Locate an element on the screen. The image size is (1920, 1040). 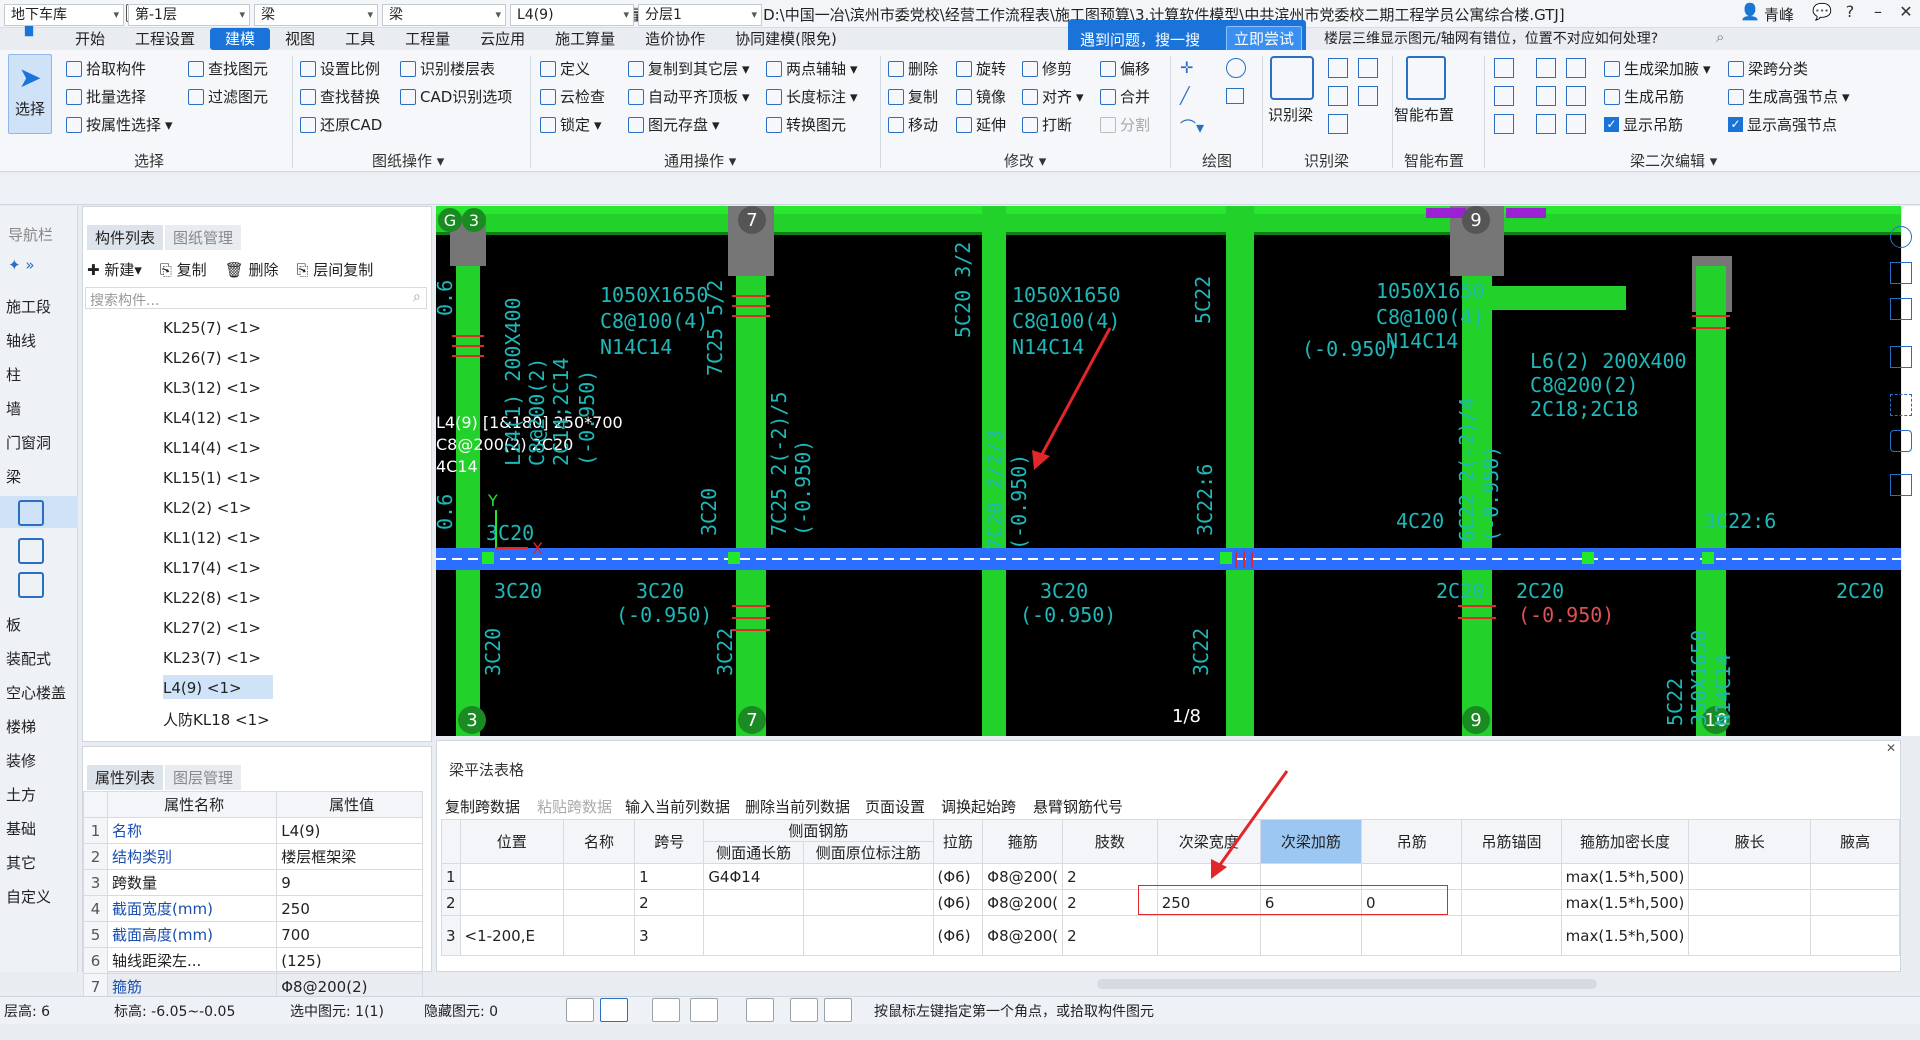
rotate-button: 旋转 is located at coordinates (981, 68).